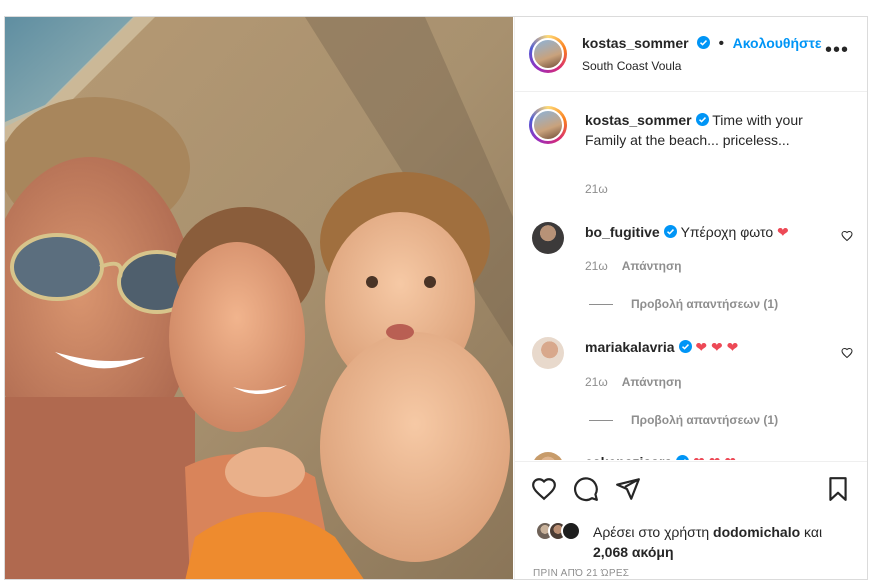 The width and height of the screenshot is (880, 580). Describe the element at coordinates (628, 457) in the screenshot. I see `comment-username: eskenazisara` at that location.